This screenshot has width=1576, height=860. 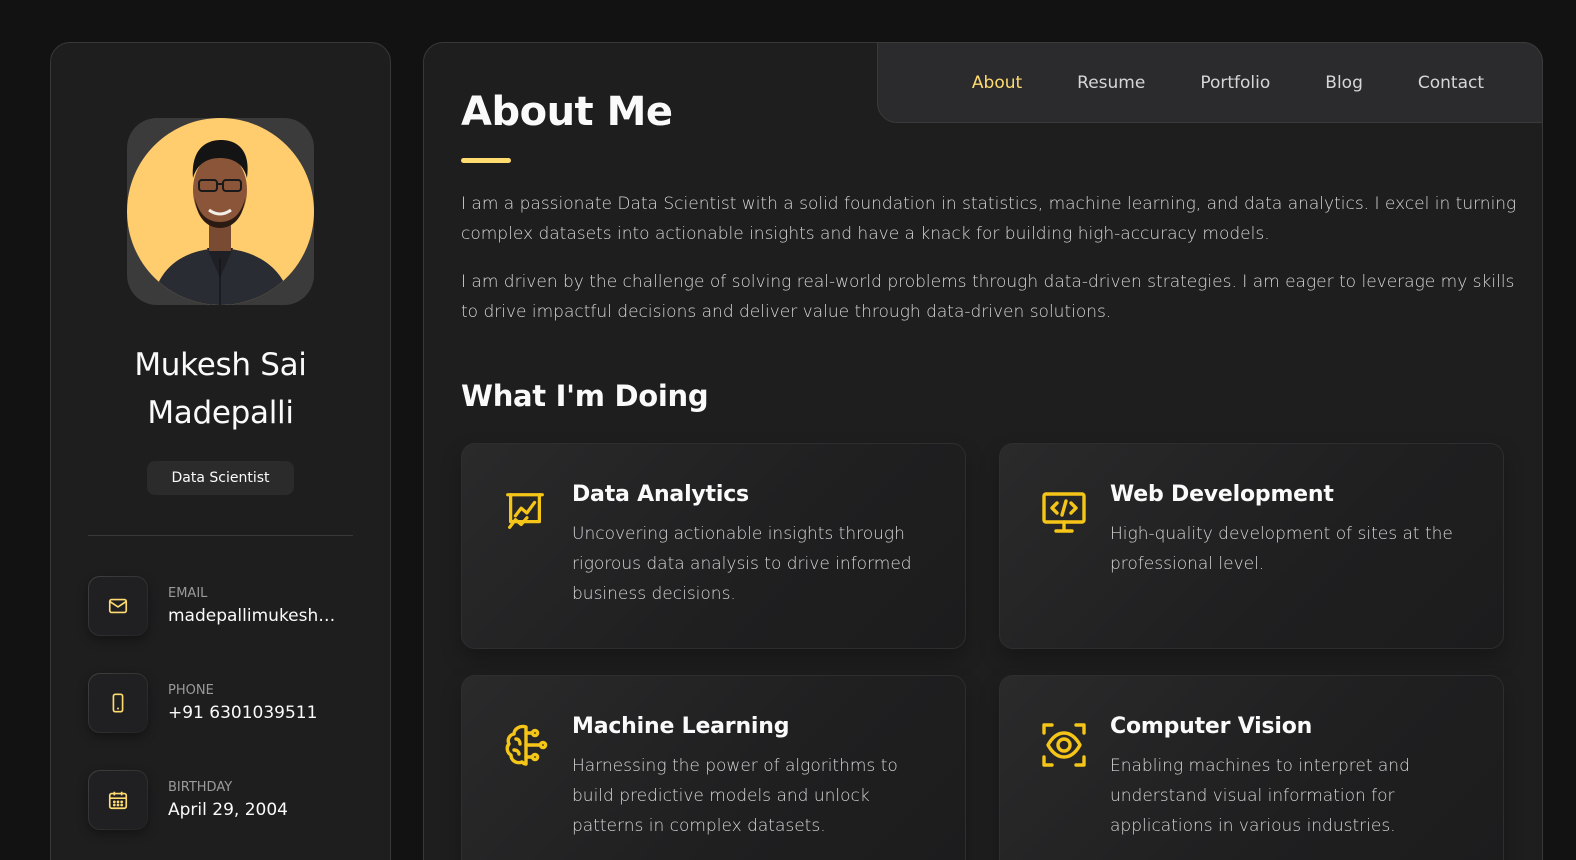 I want to click on card-title: Web Development, so click(x=1222, y=494).